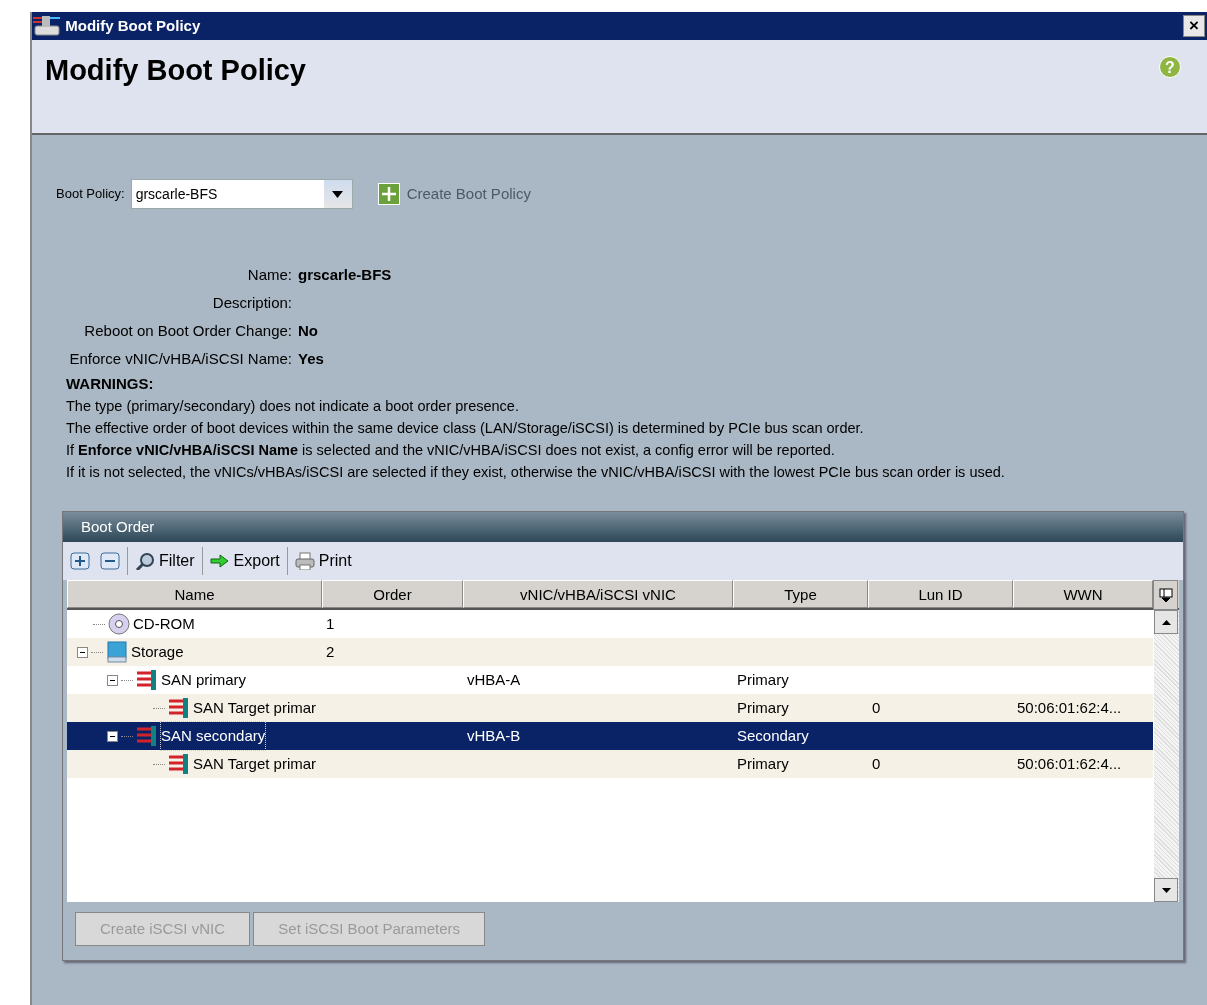  What do you see at coordinates (219, 561) in the screenshot?
I see `arrow-icon` at bounding box center [219, 561].